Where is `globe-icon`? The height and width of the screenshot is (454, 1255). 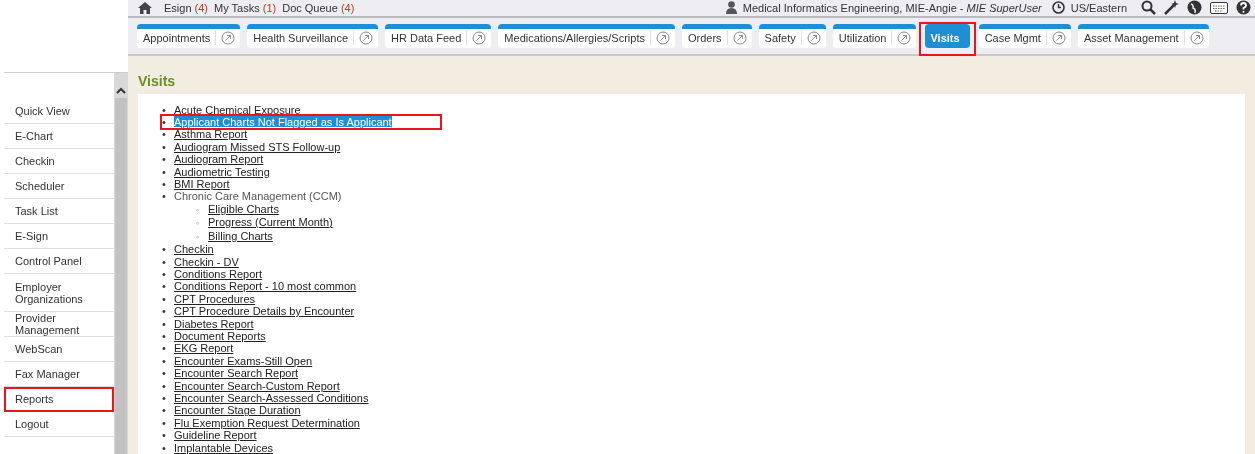
globe-icon is located at coordinates (1194, 8).